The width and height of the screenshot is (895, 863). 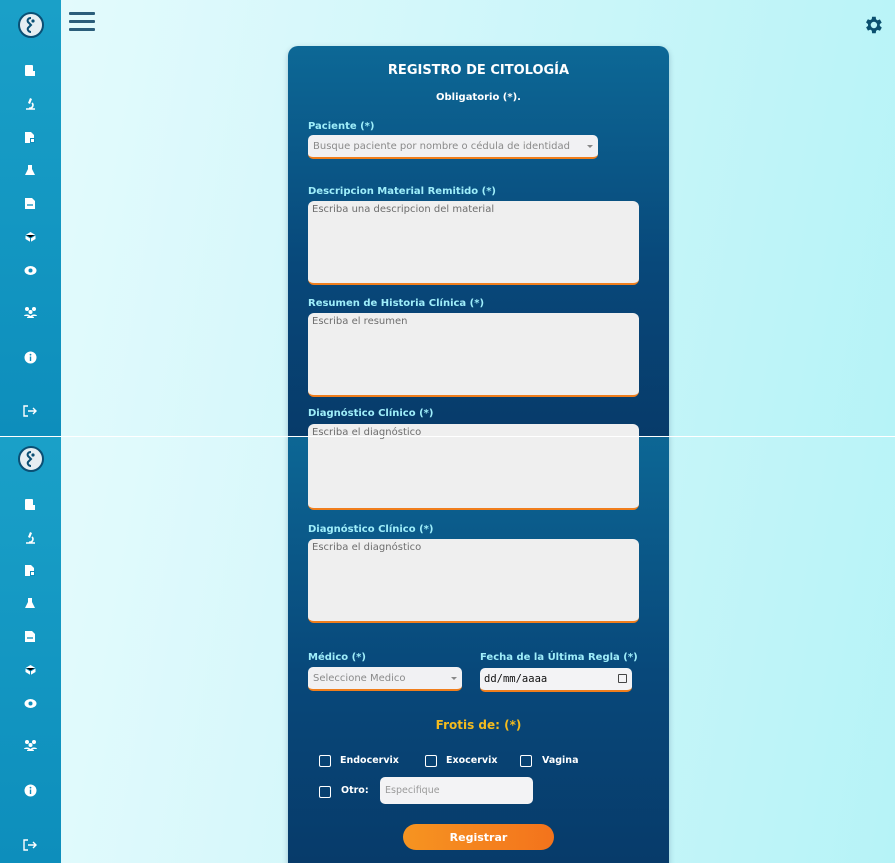 What do you see at coordinates (82, 22) in the screenshot?
I see `menu-icon` at bounding box center [82, 22].